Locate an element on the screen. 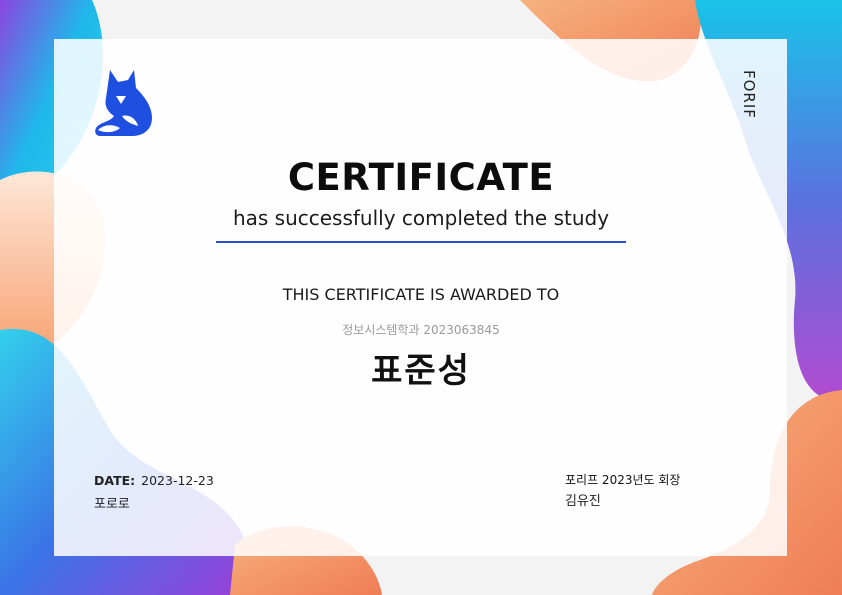  date-value: 2023-12-23 is located at coordinates (177, 480).